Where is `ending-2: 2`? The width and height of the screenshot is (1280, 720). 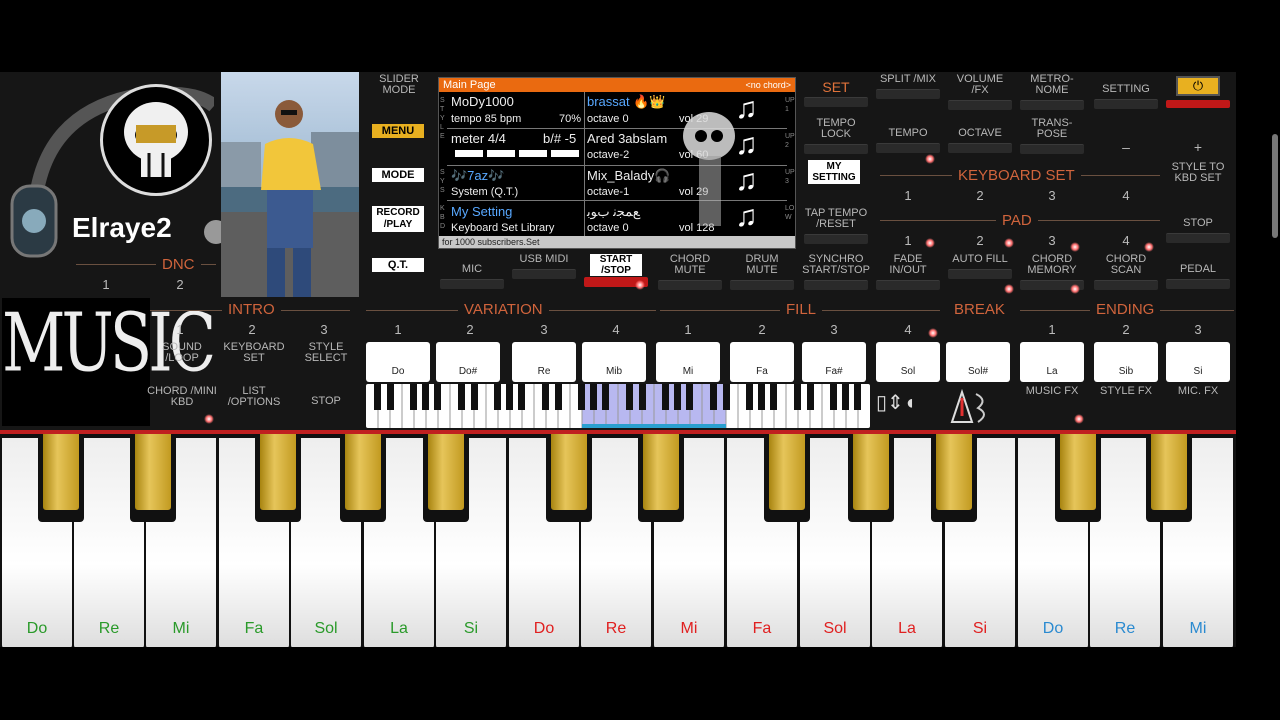 ending-2: 2 is located at coordinates (1126, 329).